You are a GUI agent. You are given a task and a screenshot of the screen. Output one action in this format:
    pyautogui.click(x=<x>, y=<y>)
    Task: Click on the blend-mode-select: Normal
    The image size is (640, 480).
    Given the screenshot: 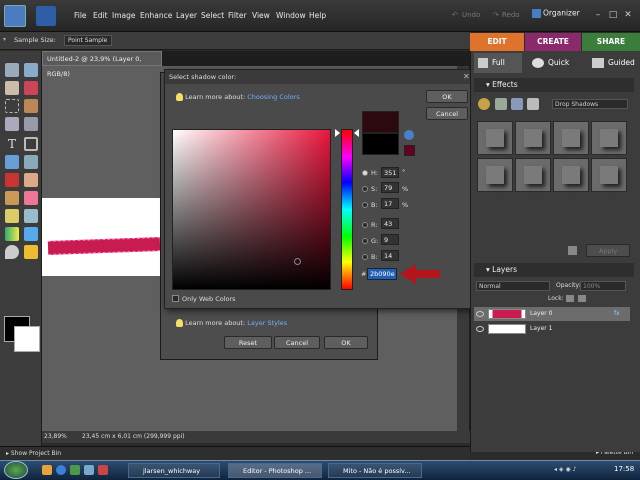 What is the action you would take?
    pyautogui.click(x=513, y=286)
    